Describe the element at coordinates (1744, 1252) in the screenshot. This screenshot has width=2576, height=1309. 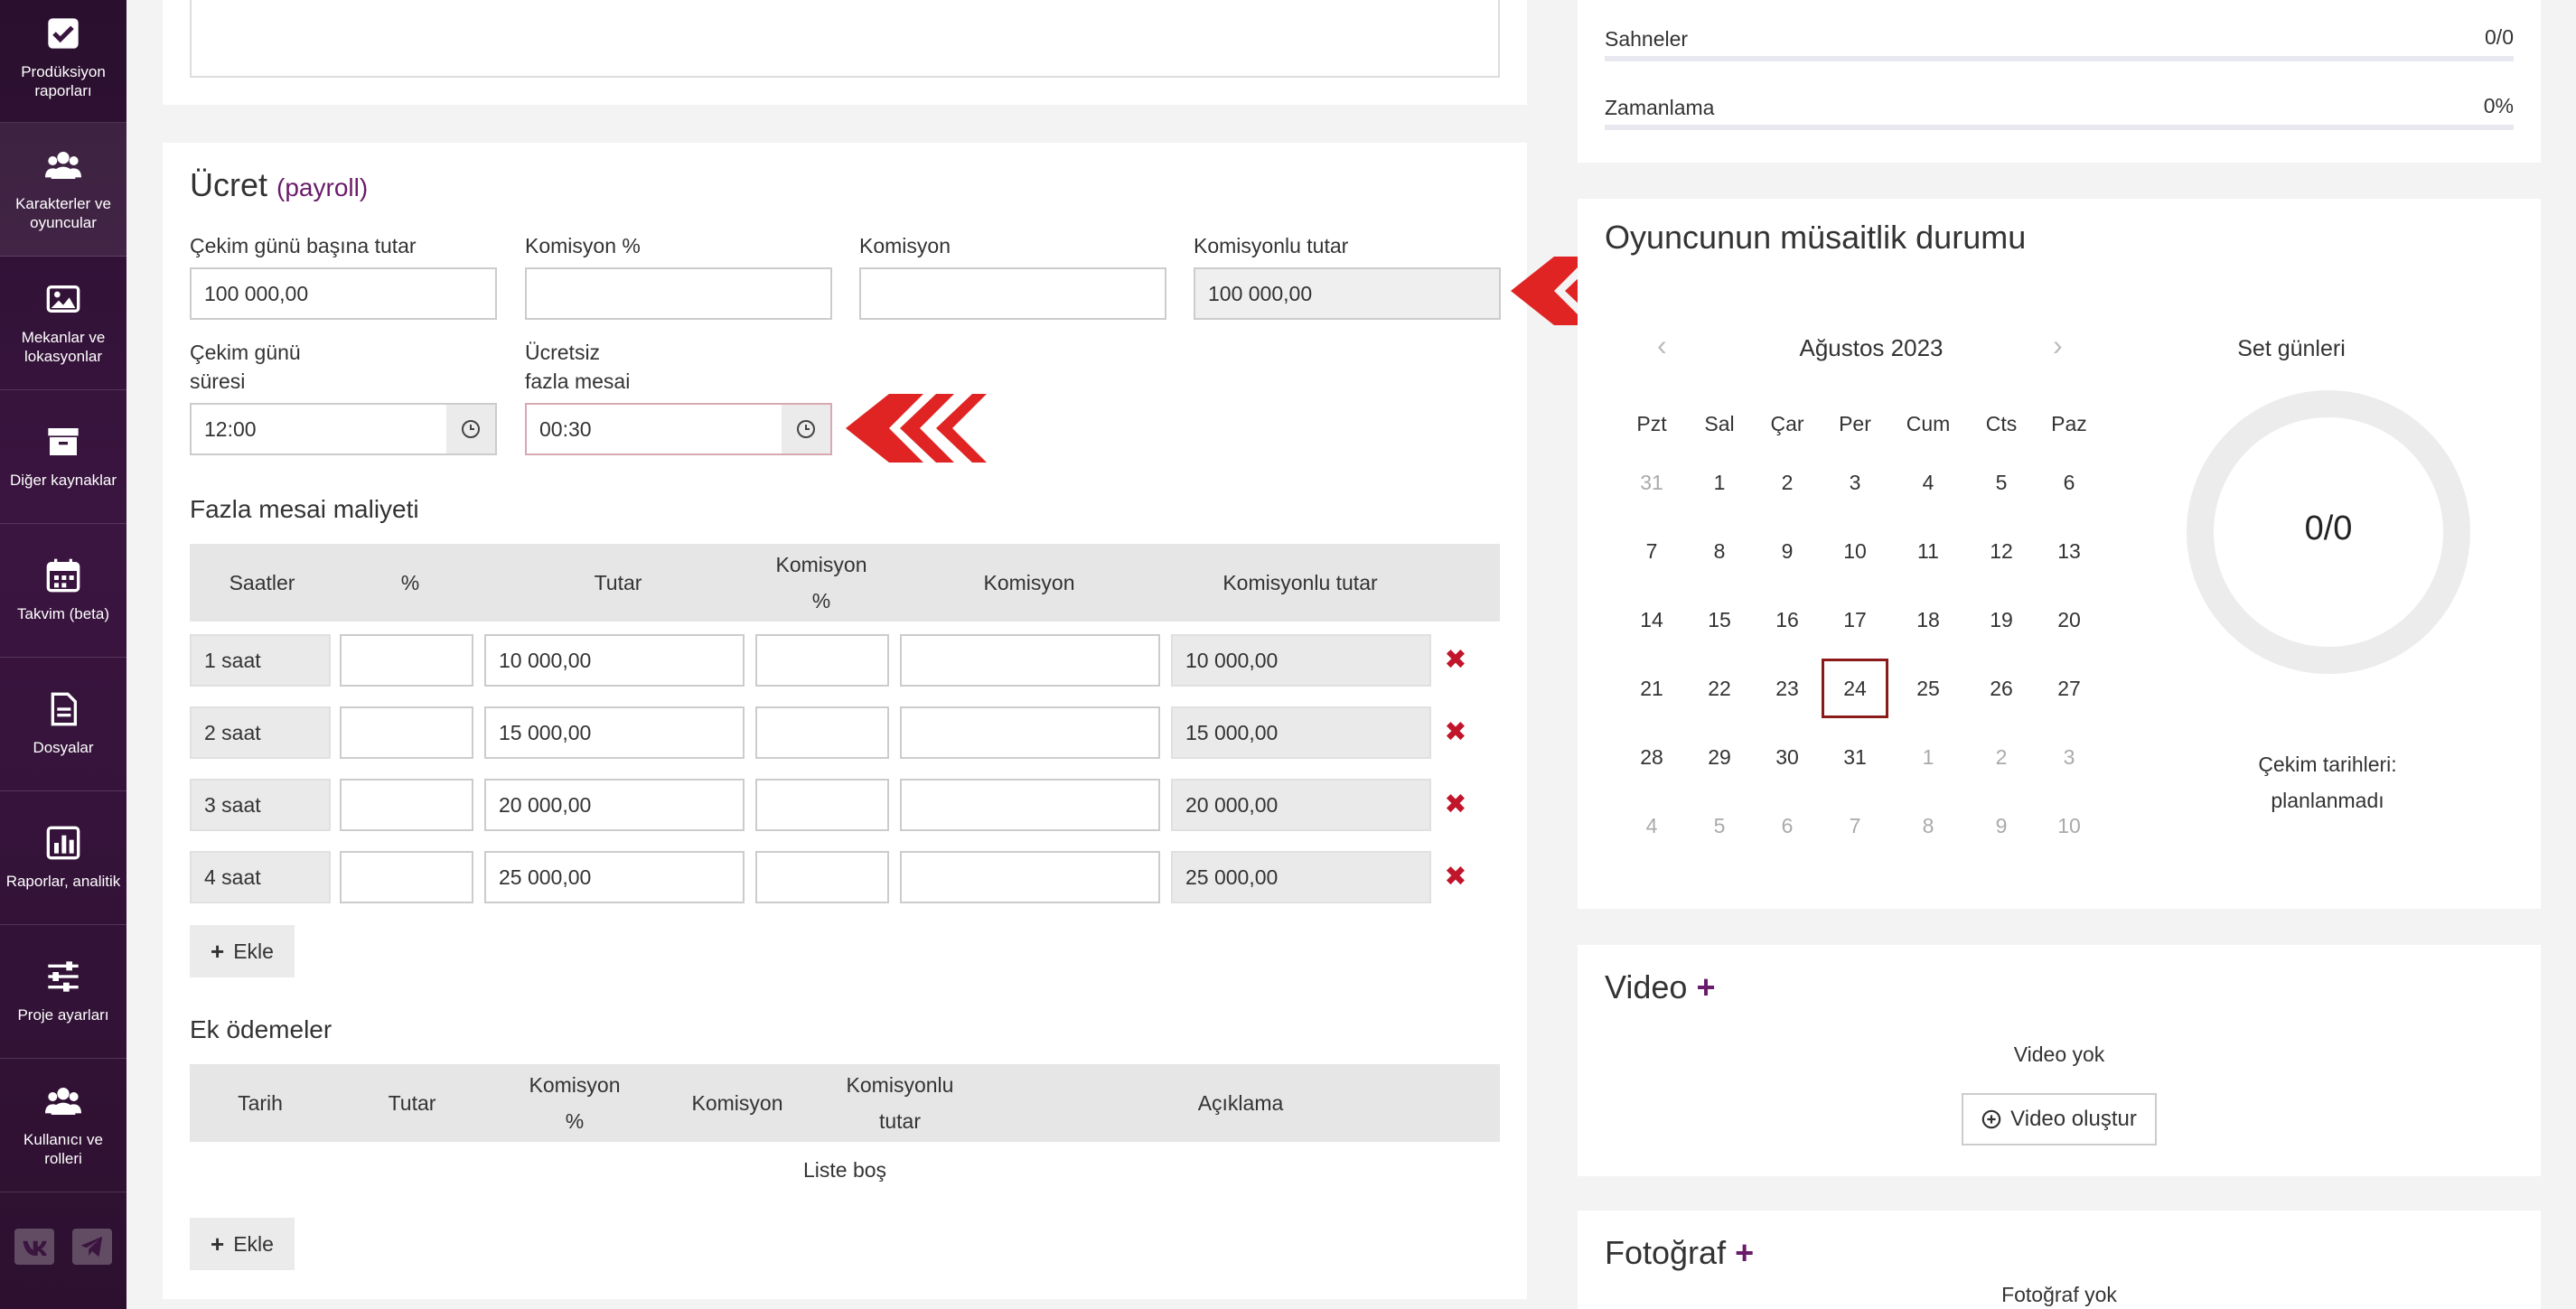
I see `add-photo-icon: +` at that location.